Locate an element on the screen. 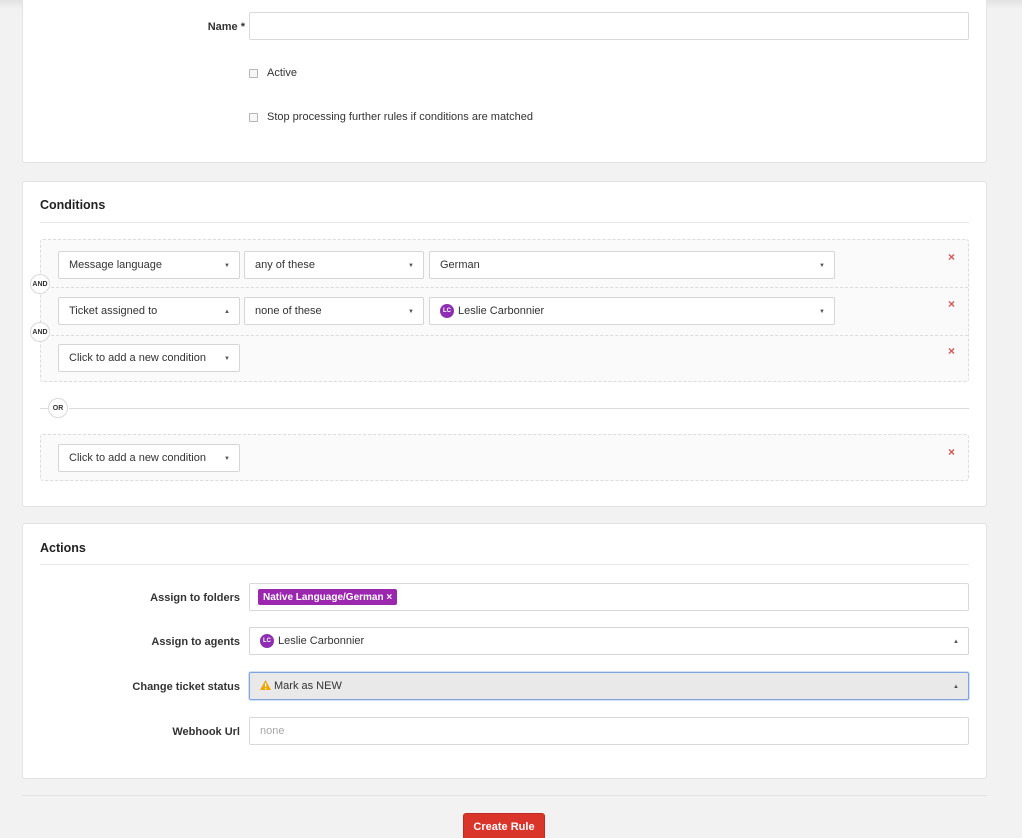  condition-field-value: Message language is located at coordinates (115, 265).